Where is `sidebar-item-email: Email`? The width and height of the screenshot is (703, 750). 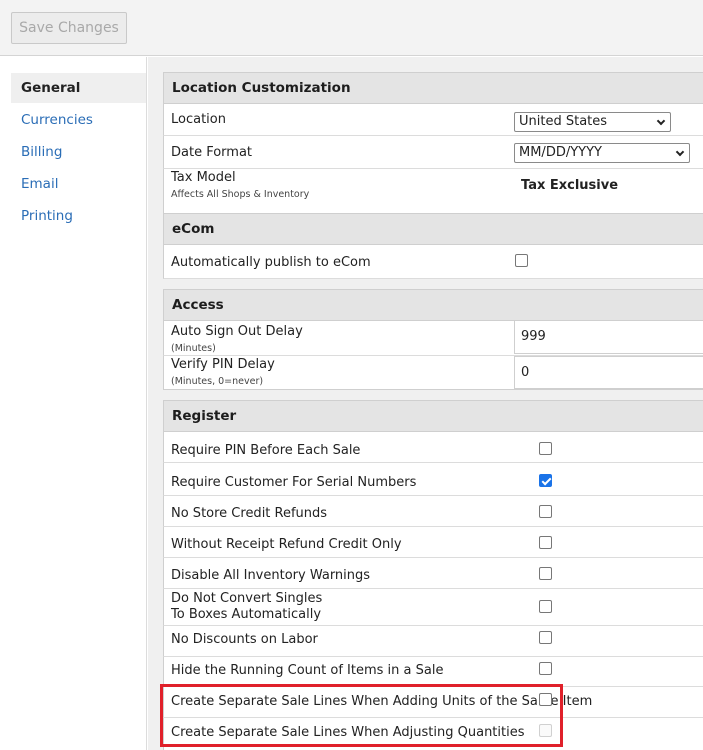 sidebar-item-email: Email is located at coordinates (78, 184).